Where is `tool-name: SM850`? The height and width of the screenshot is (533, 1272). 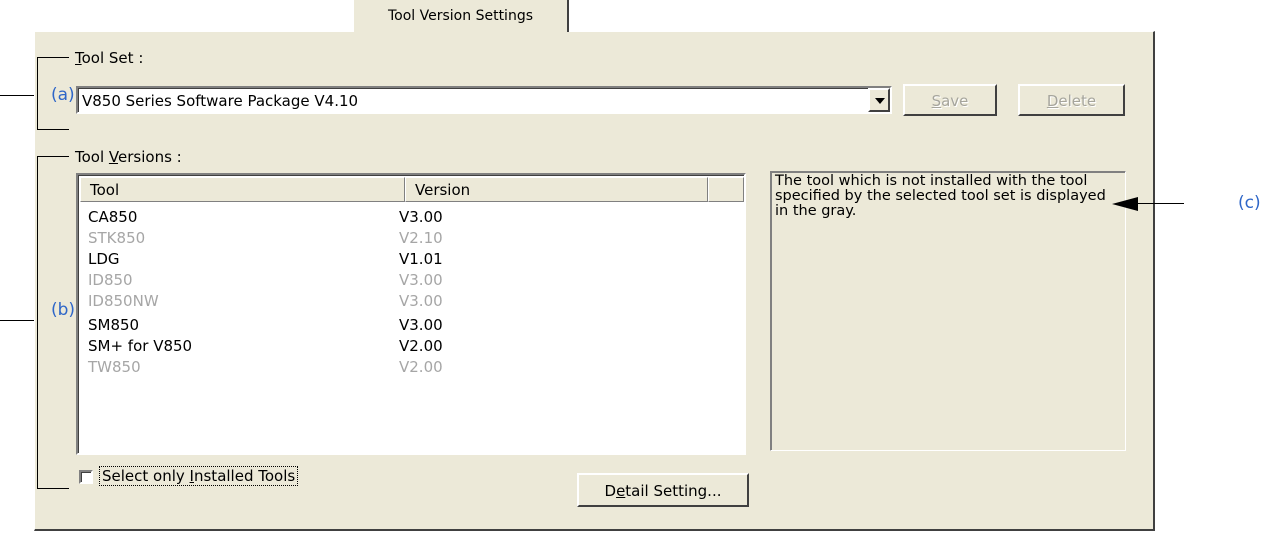 tool-name: SM850 is located at coordinates (114, 325).